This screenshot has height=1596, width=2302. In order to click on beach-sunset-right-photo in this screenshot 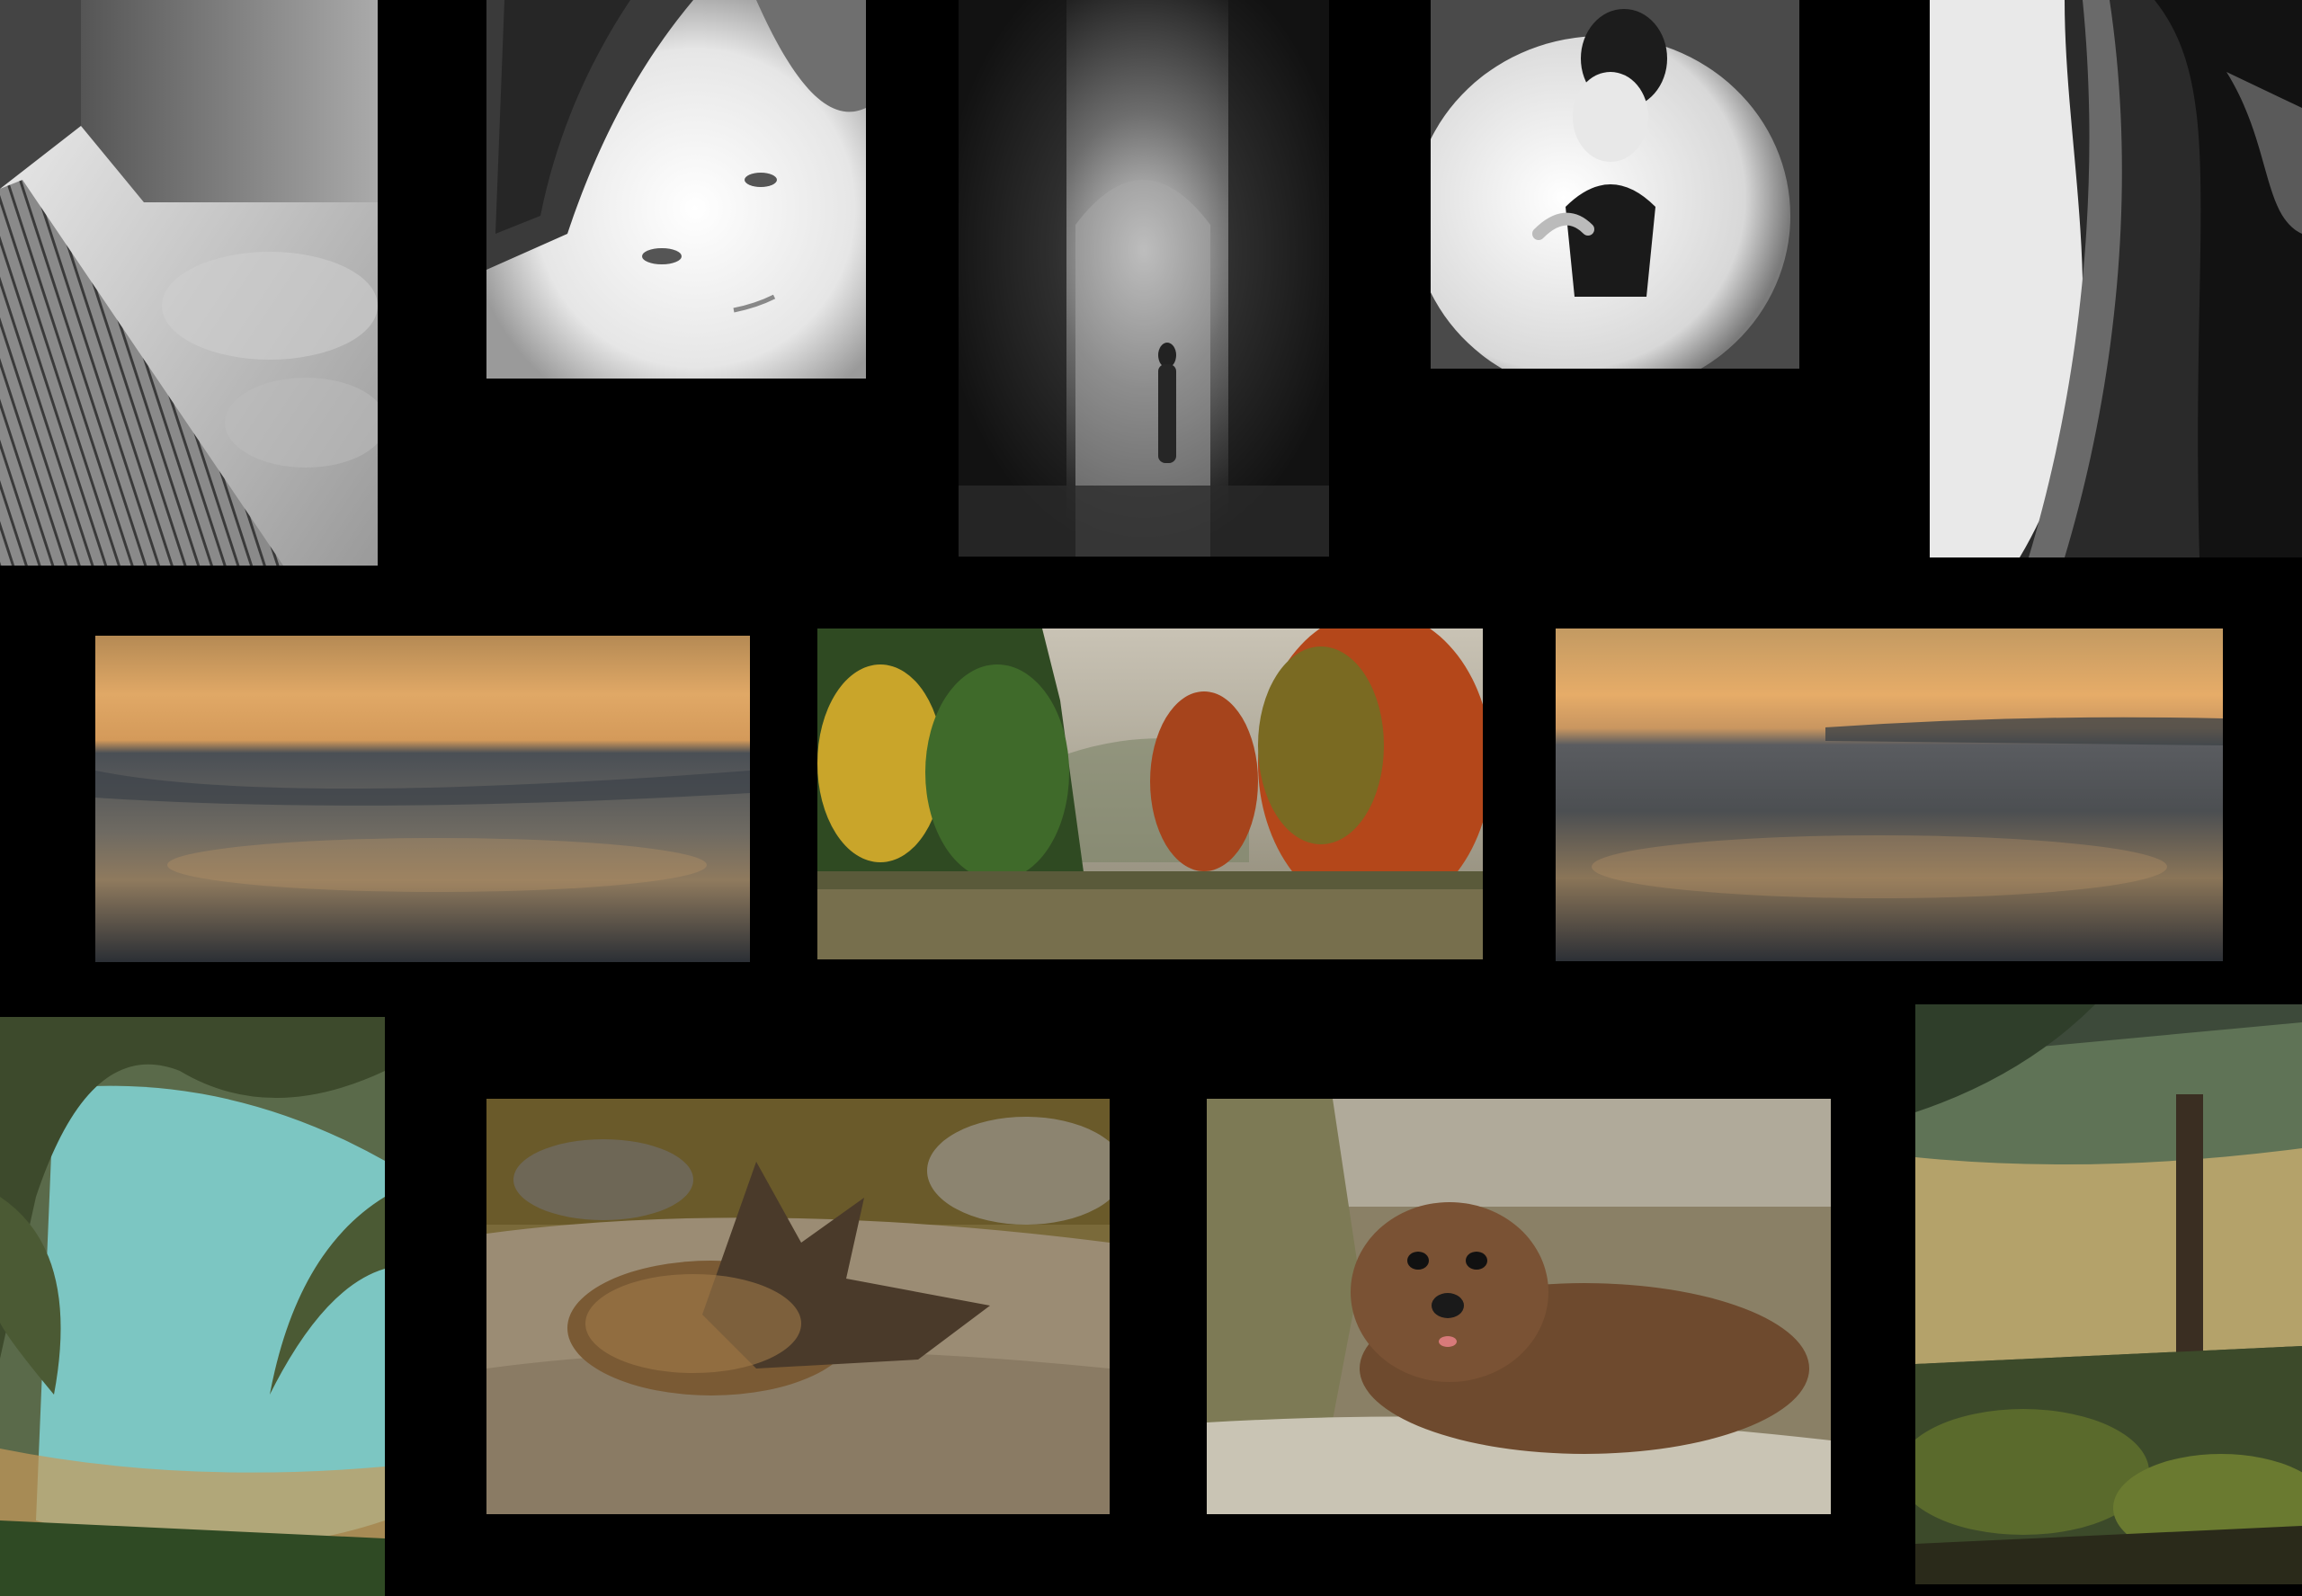, I will do `click(1889, 795)`.